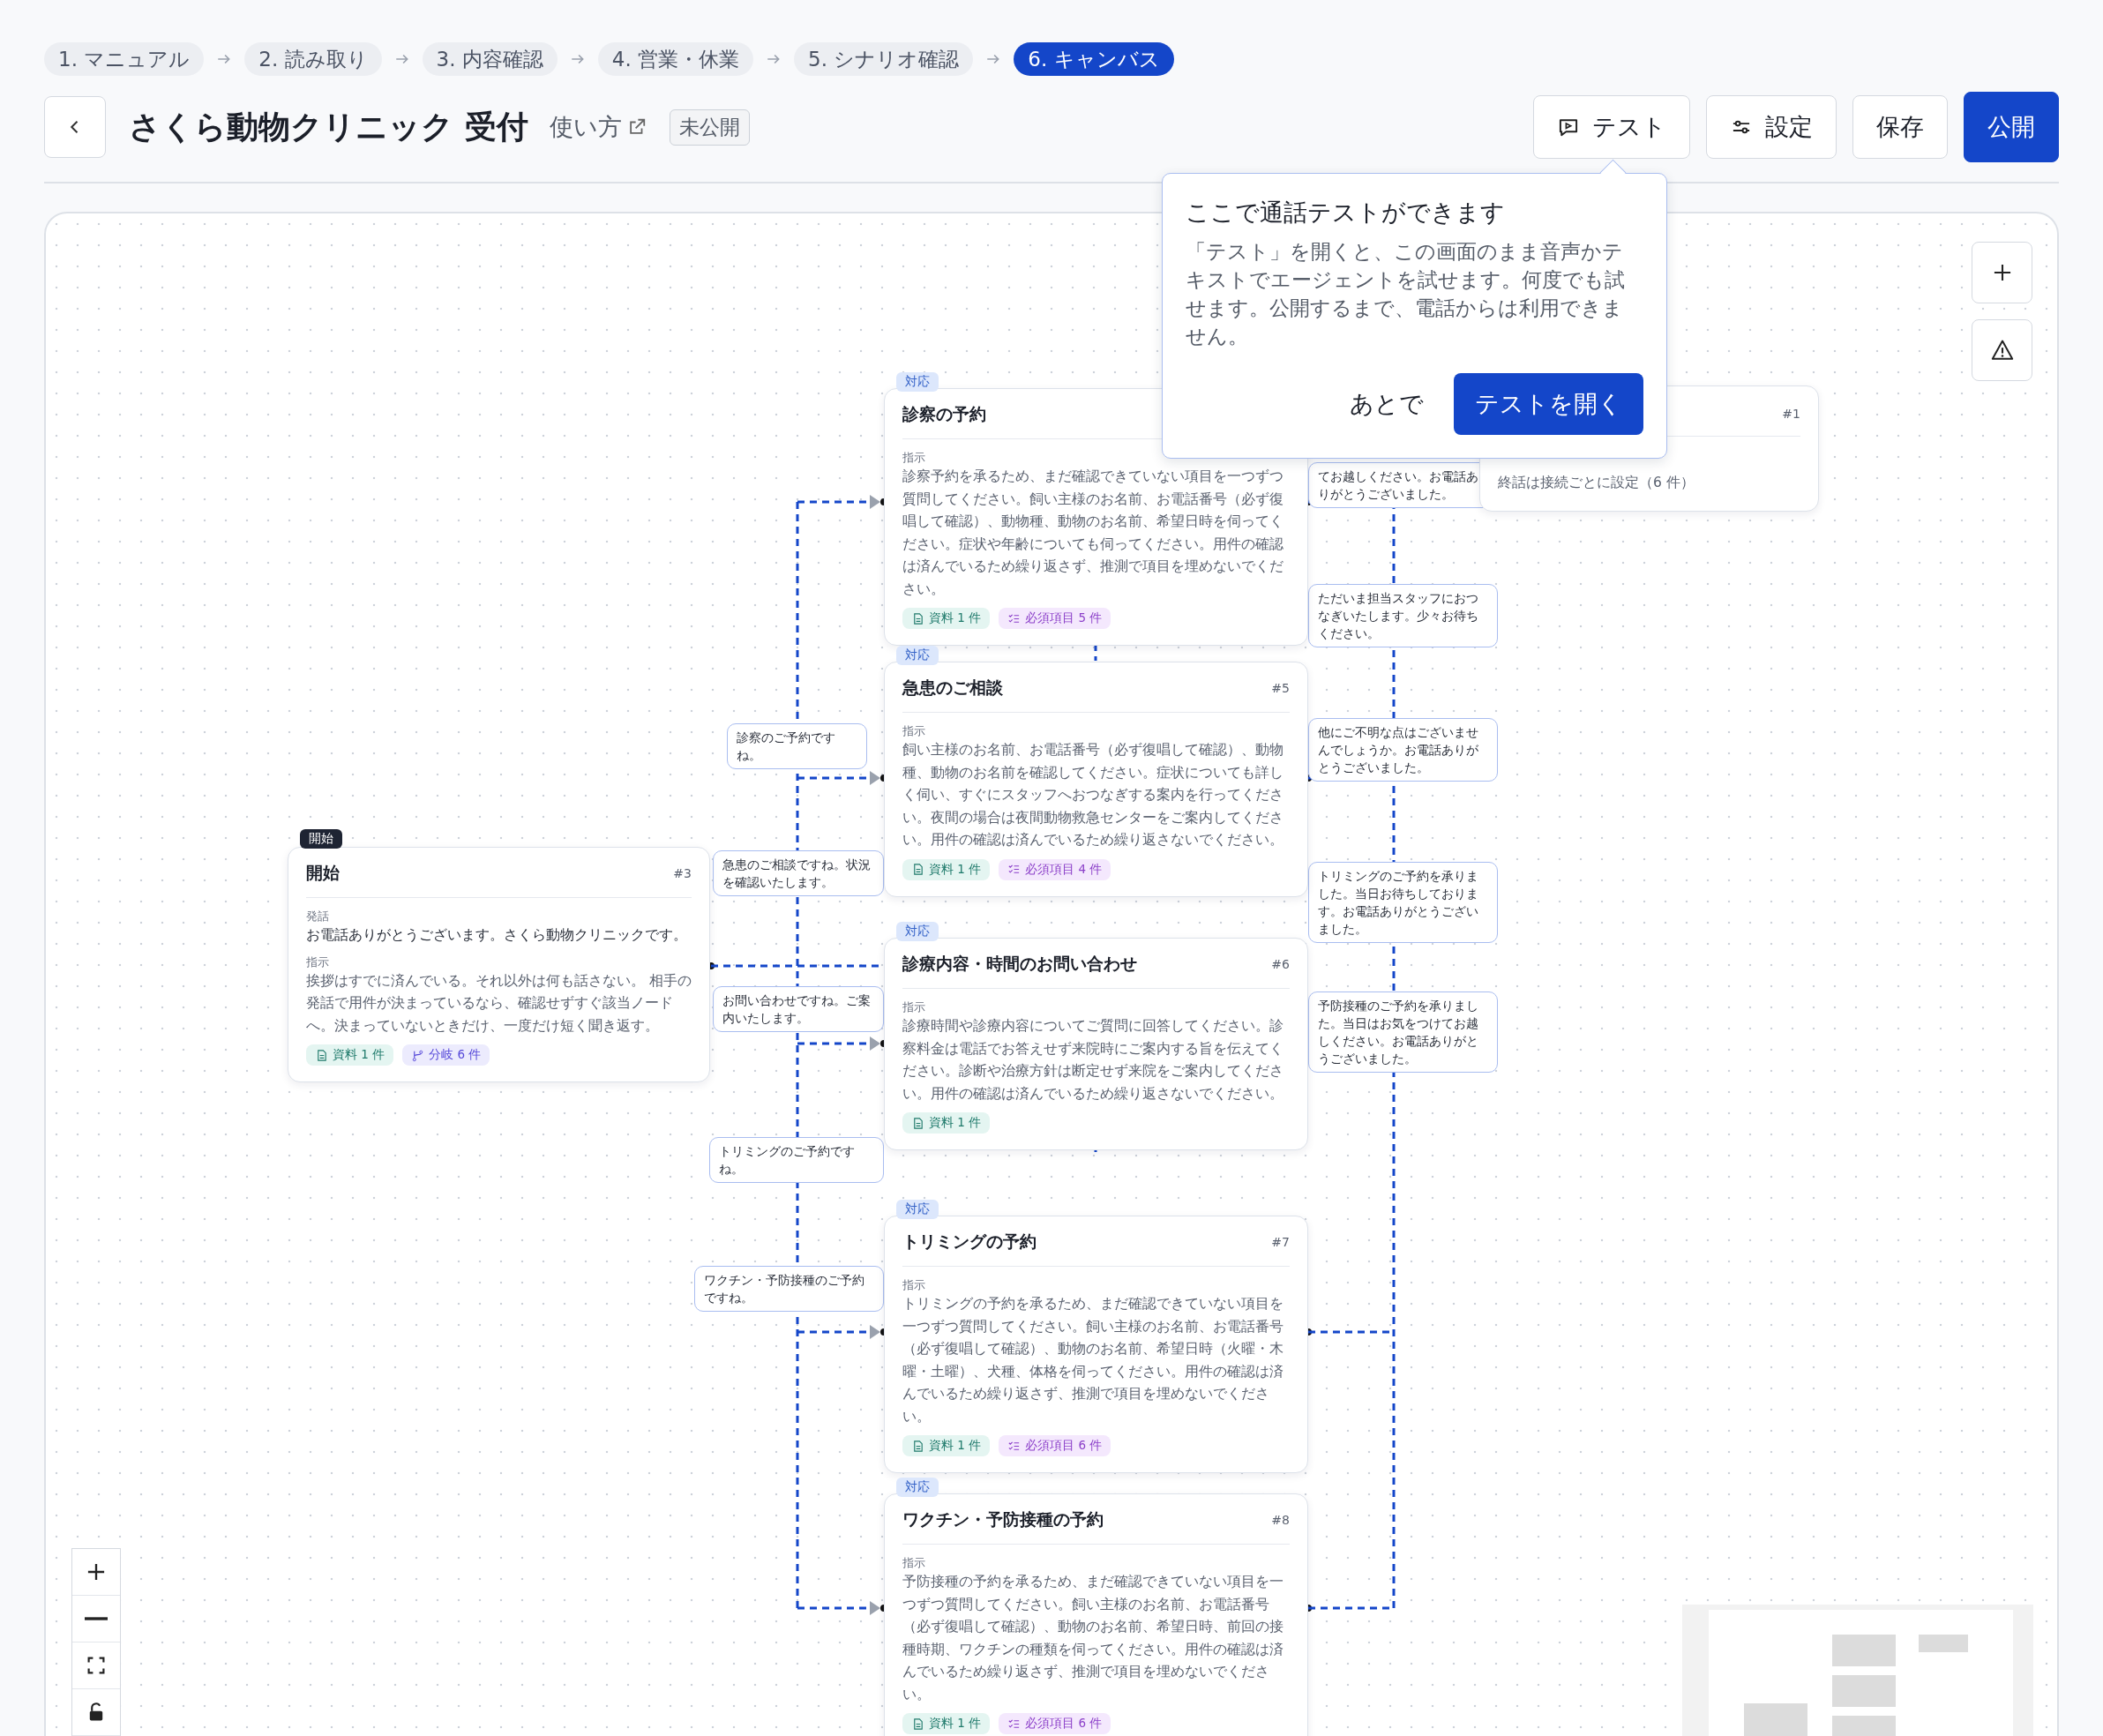 Image resolution: width=2103 pixels, height=1736 pixels. Describe the element at coordinates (499, 1003) in the screenshot. I see `node-text: 挨拶はすでに済んでいる。それ以外は何も話さない。 相手の発話で用件が決まっているなら、確認せずすぐ該当ノードへ。決まっていないときだけ、一度だけ短く聞き返す。` at that location.